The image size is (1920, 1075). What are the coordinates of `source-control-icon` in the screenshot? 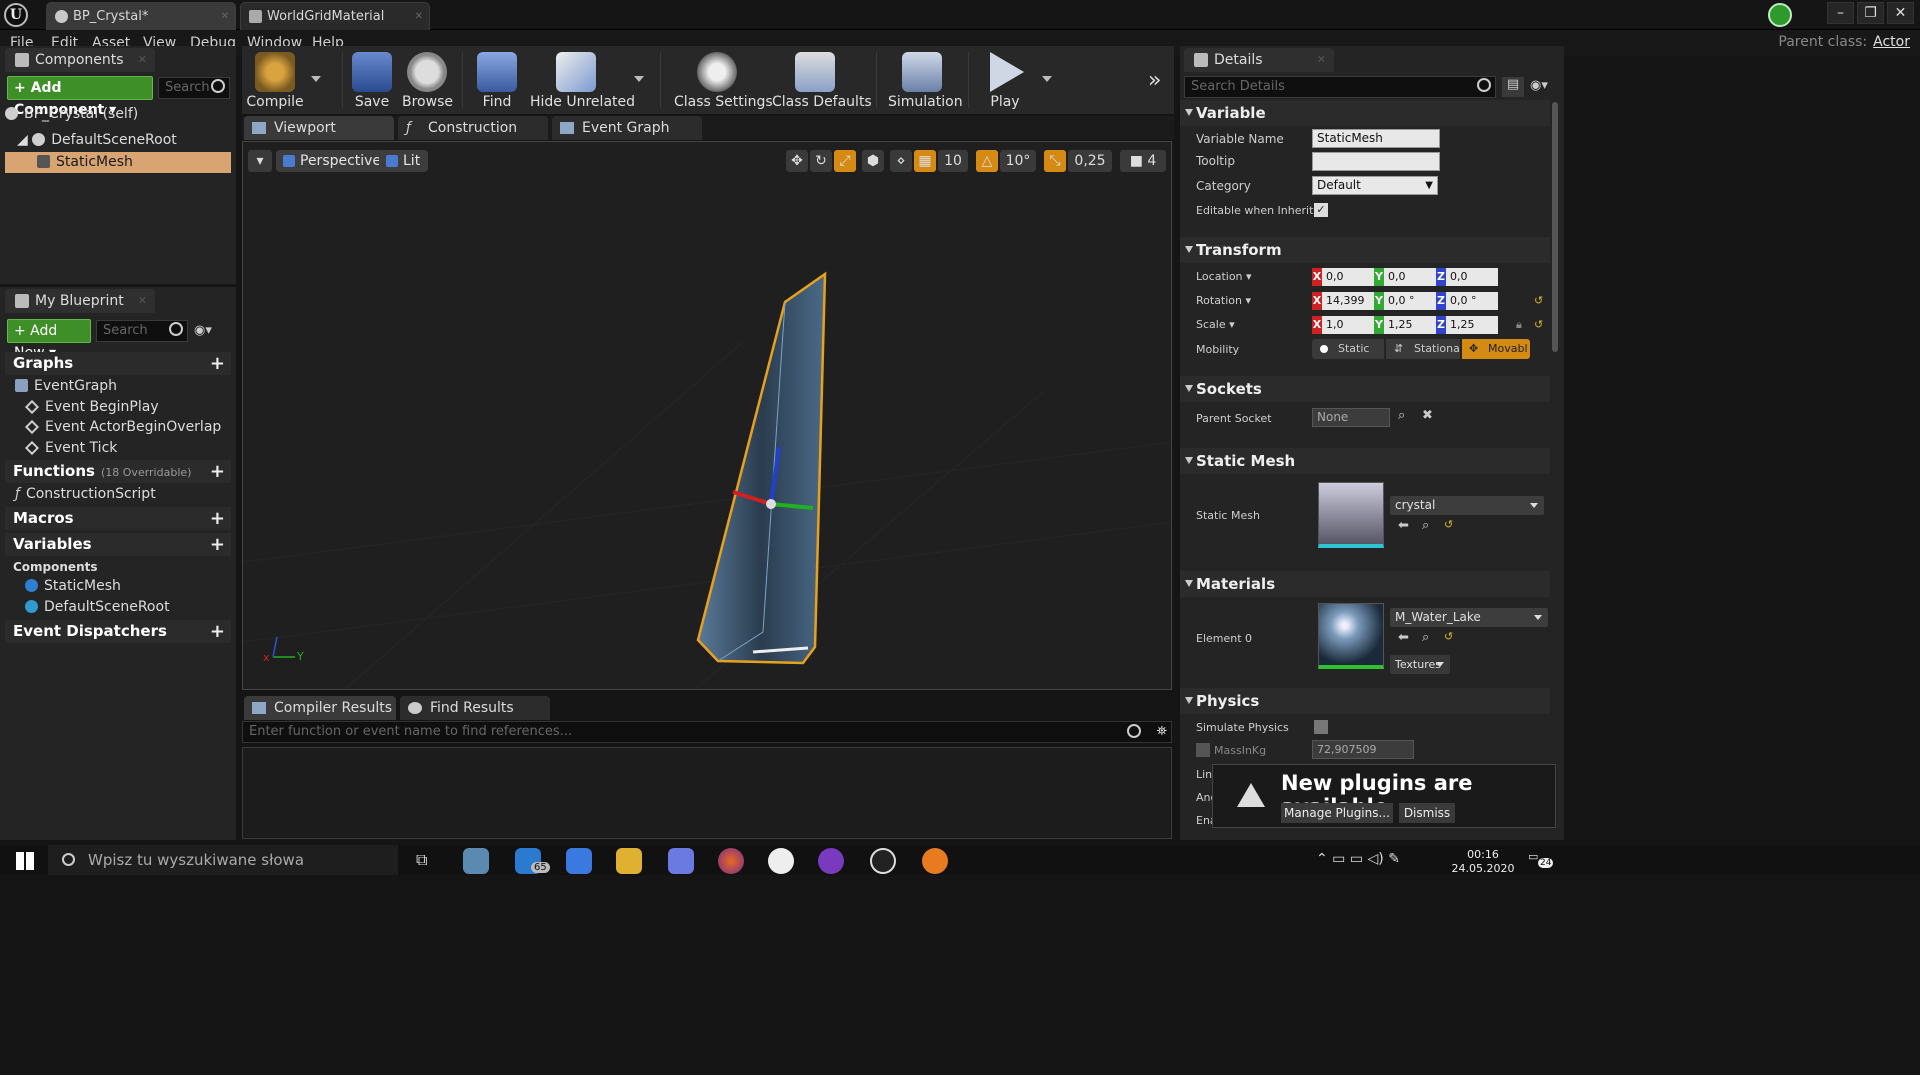 It's located at (1780, 15).